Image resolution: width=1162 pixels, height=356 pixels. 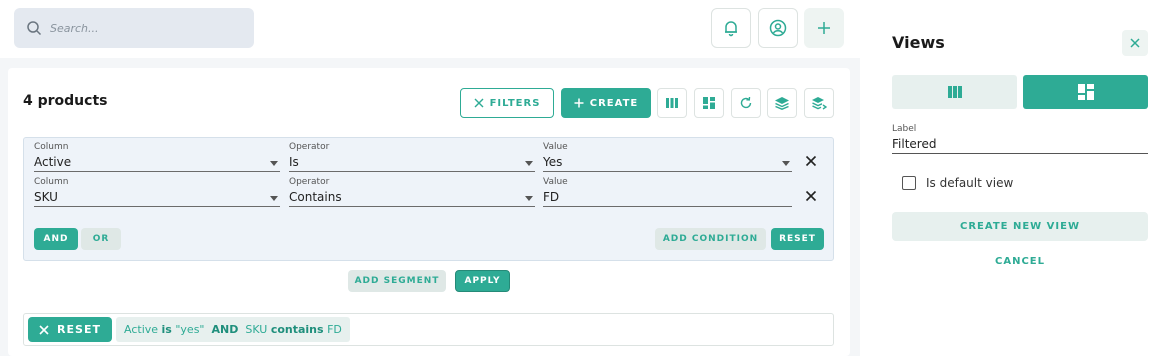 I want to click on default-view-label: Is default view, so click(x=970, y=183).